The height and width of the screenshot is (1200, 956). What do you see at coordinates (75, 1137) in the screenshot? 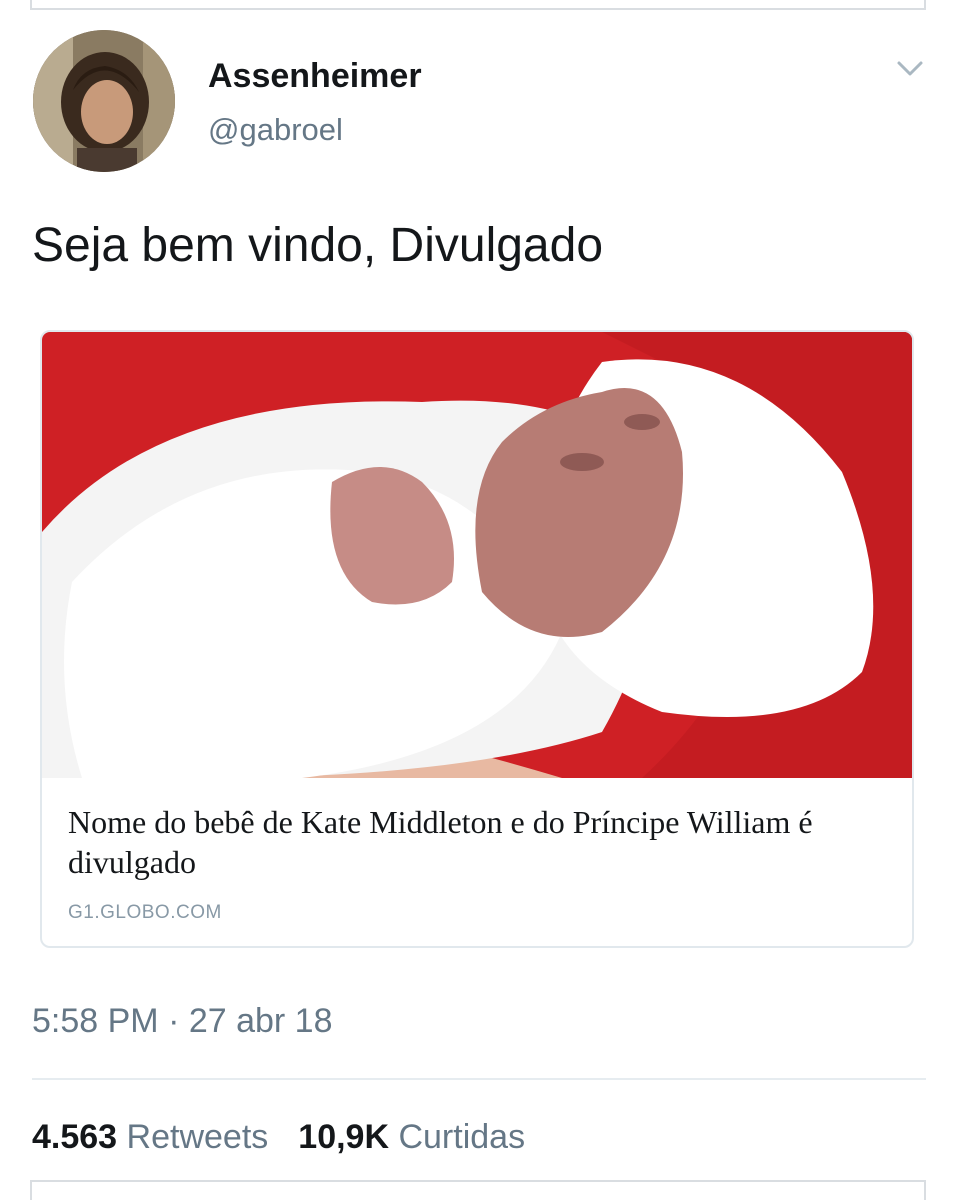
I see `retweets-count: 4.563` at bounding box center [75, 1137].